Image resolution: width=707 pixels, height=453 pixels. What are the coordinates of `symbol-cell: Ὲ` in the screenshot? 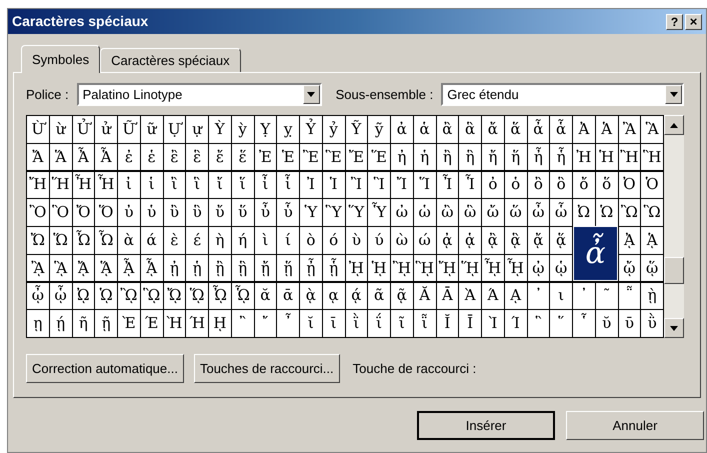 It's located at (129, 323).